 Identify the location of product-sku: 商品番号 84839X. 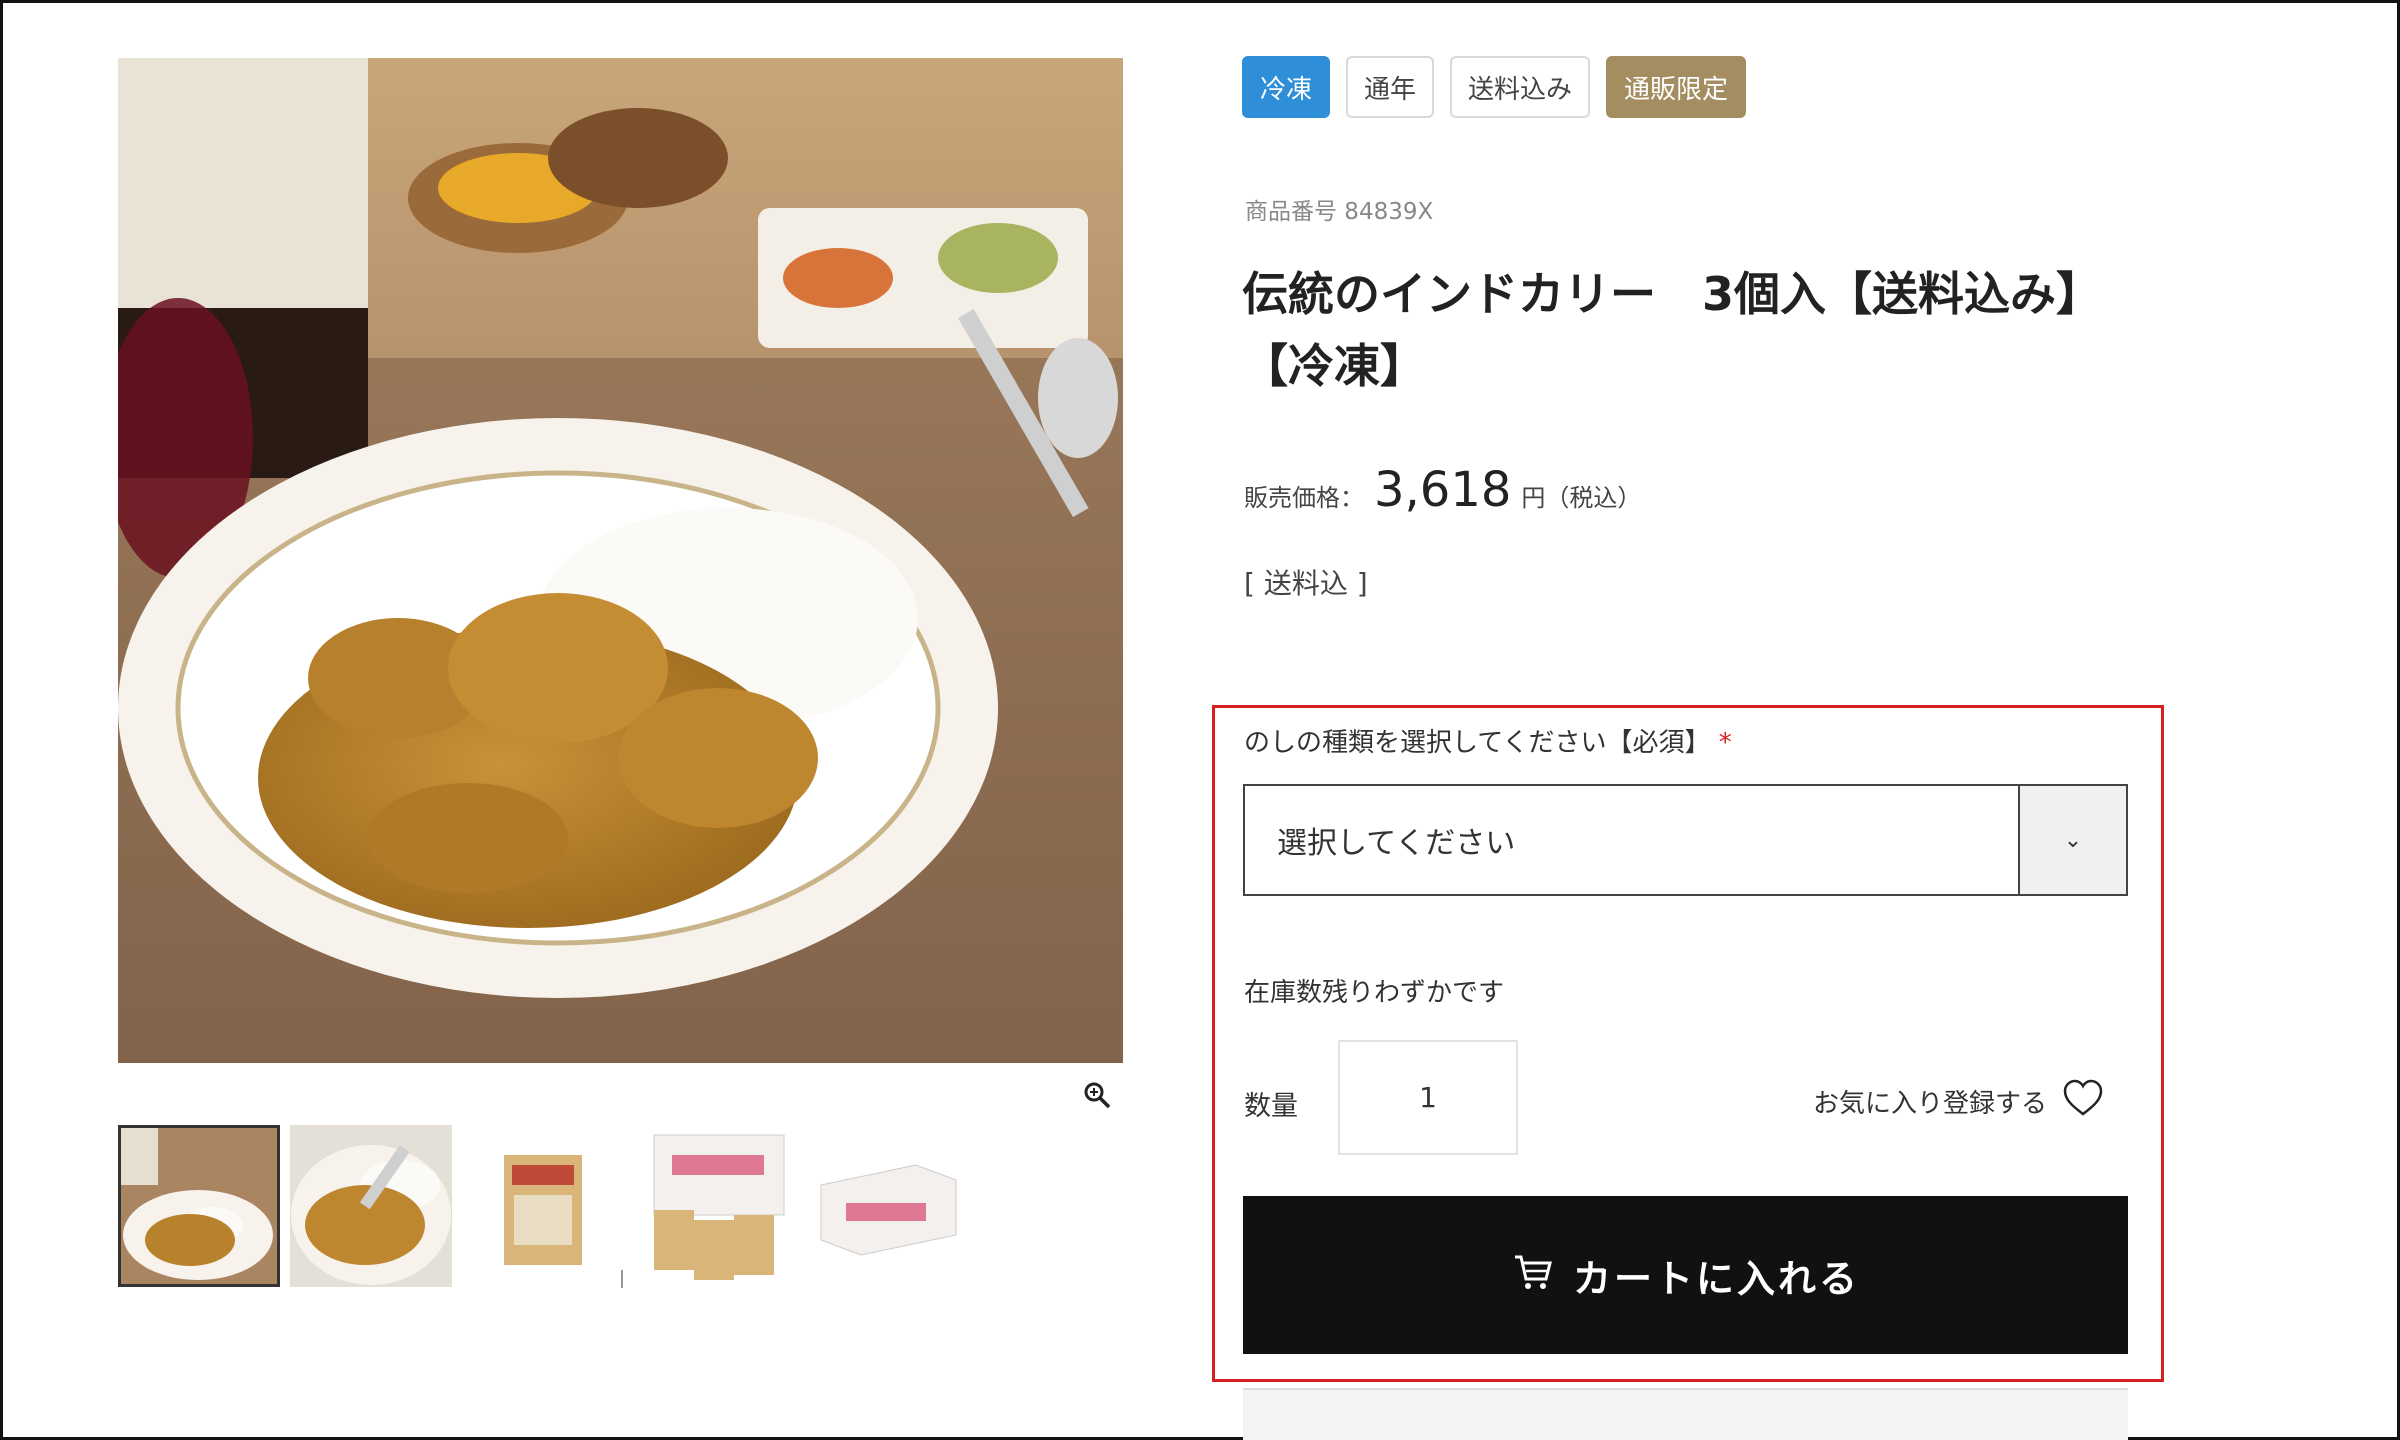
(1339, 212).